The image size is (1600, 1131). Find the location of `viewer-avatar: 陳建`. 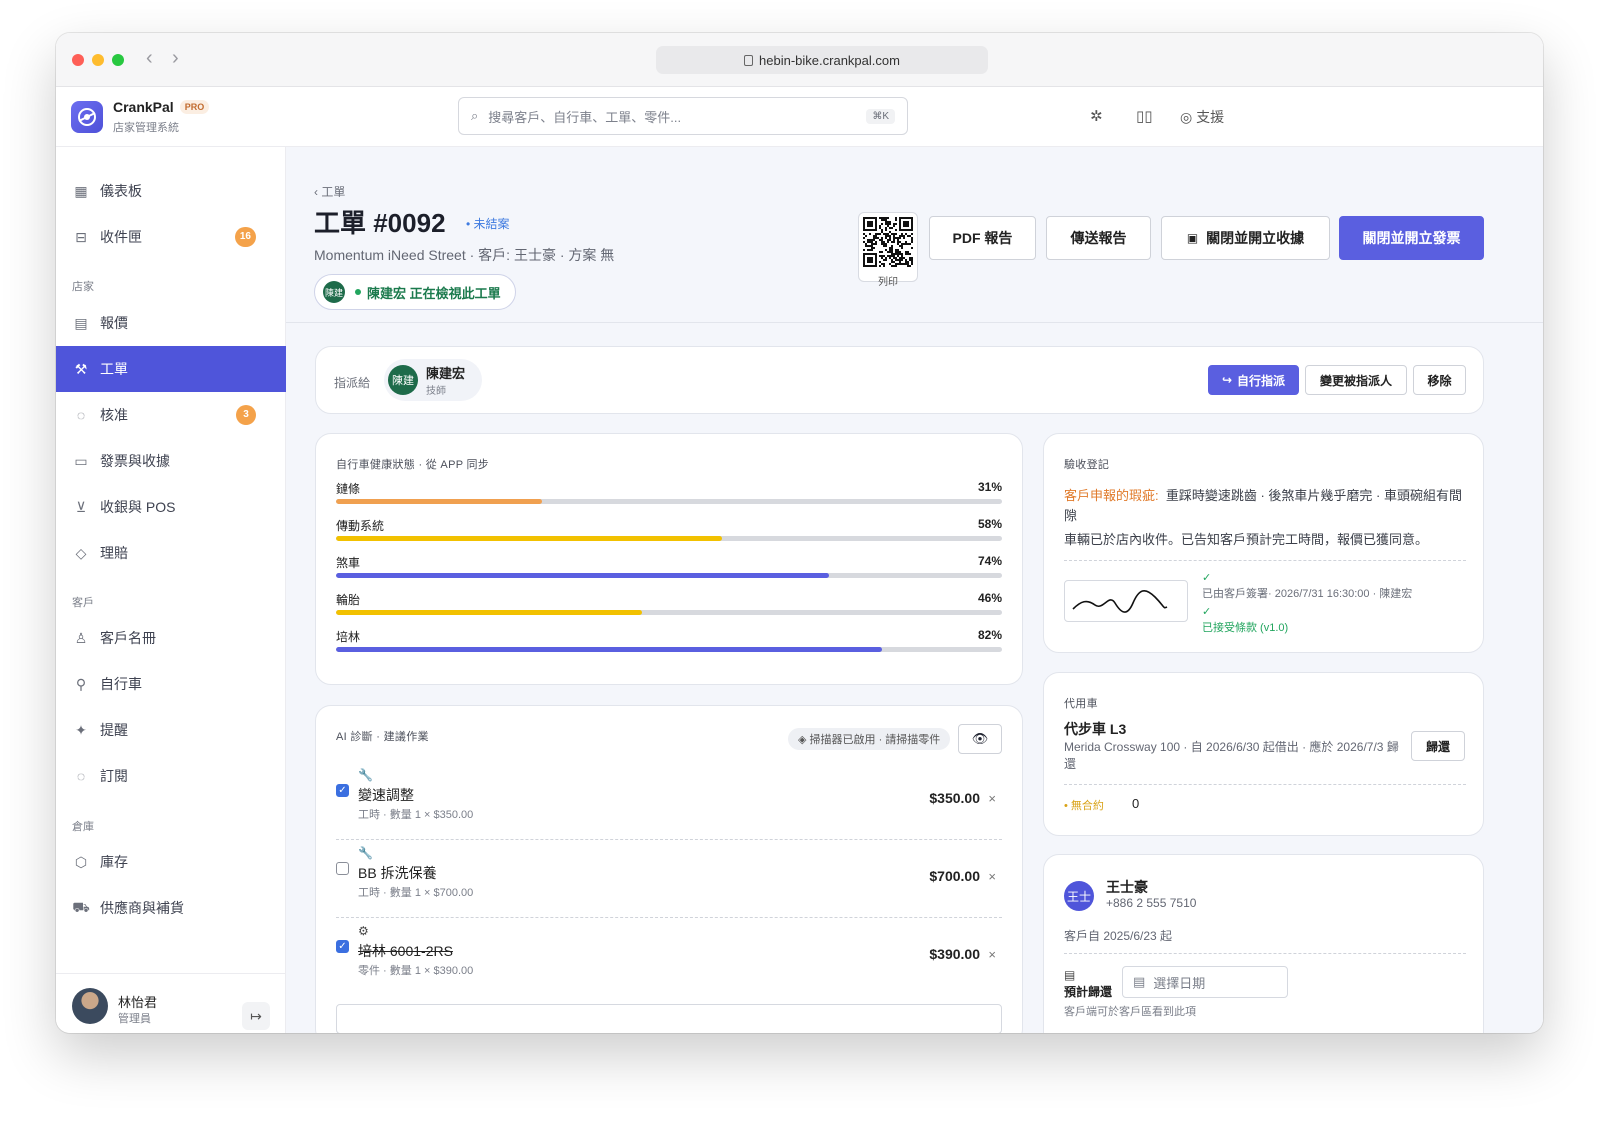

viewer-avatar: 陳建 is located at coordinates (334, 292).